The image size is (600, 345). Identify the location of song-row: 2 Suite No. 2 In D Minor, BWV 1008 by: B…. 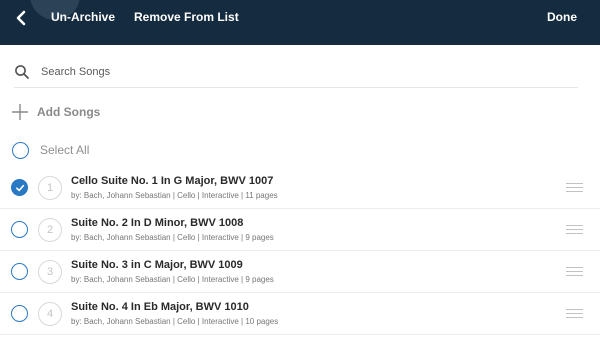
(300, 230).